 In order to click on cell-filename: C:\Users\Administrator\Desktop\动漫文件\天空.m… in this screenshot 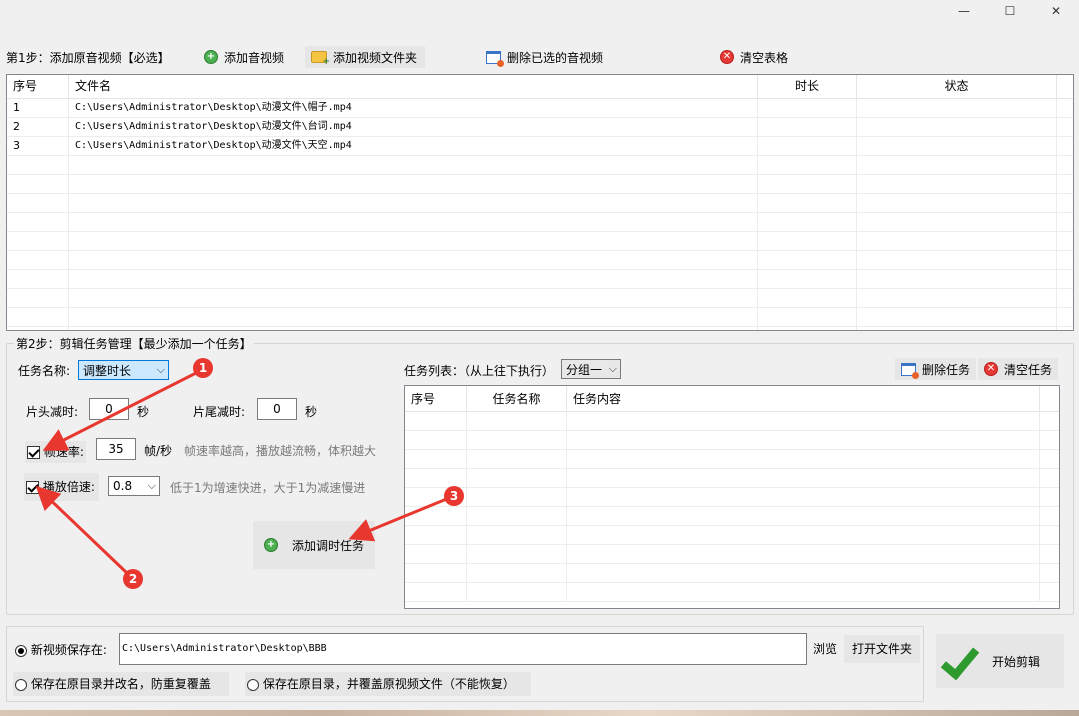, I will do `click(413, 146)`.